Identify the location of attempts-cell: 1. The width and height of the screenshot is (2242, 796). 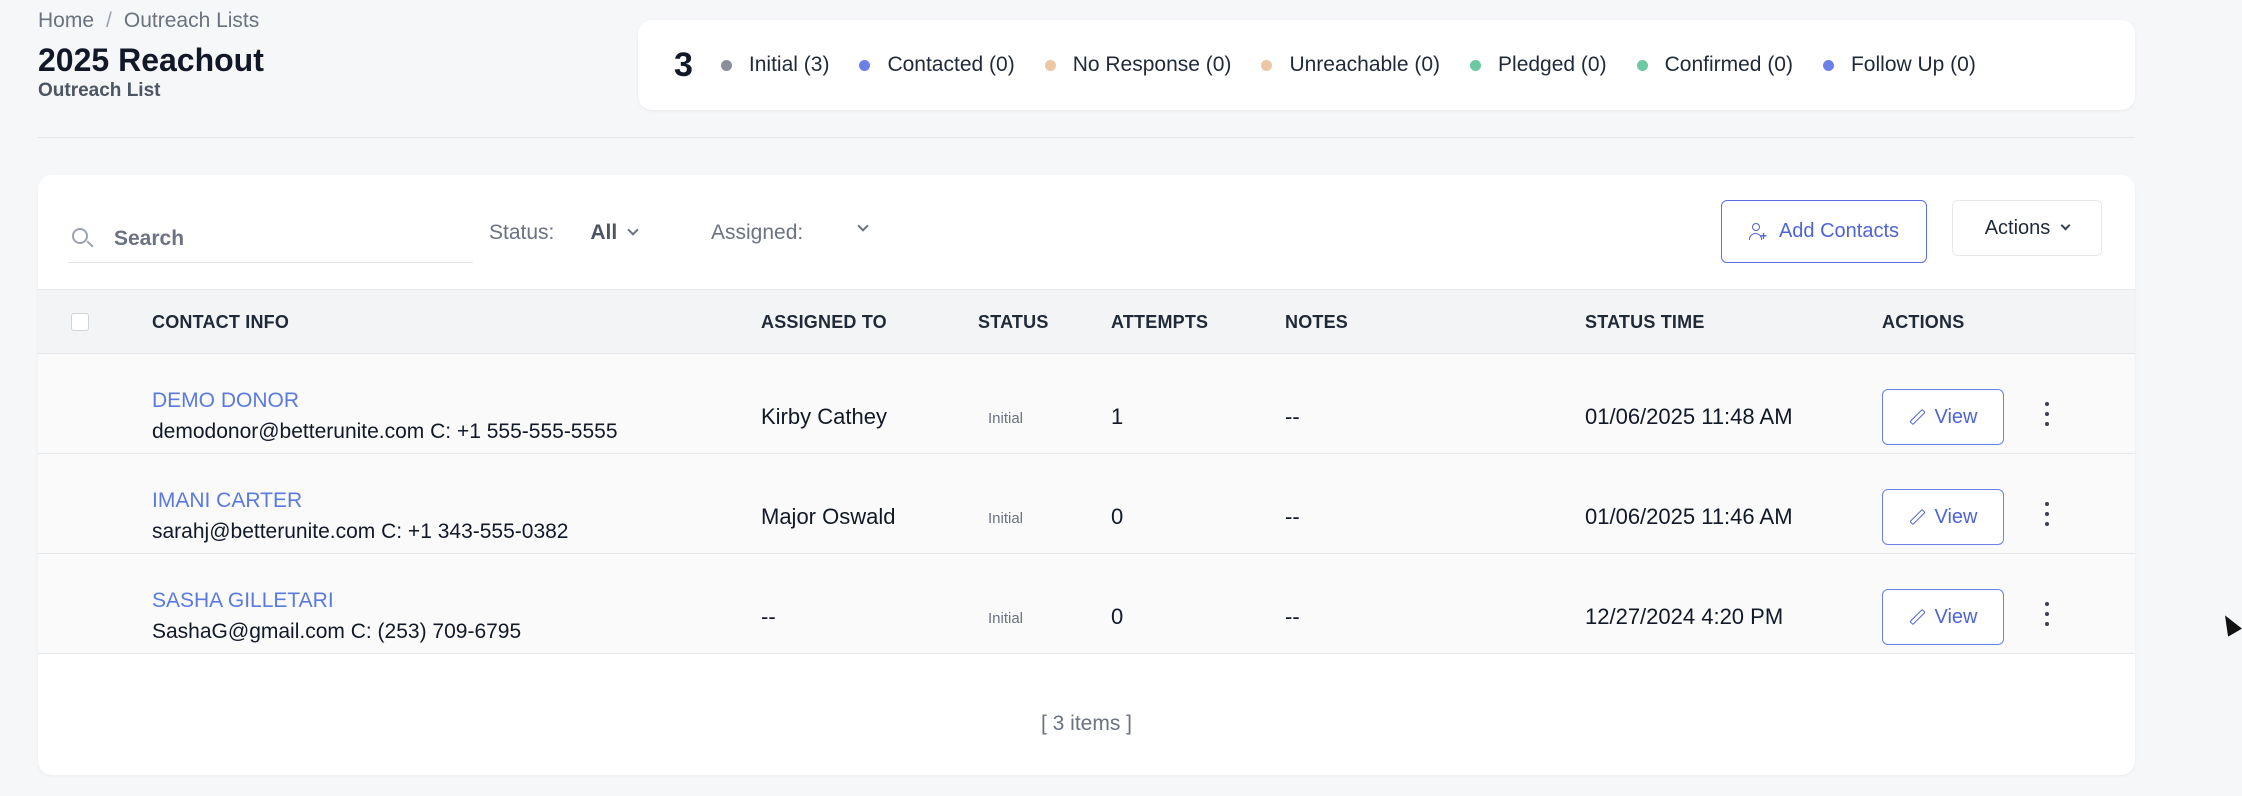
(1117, 416).